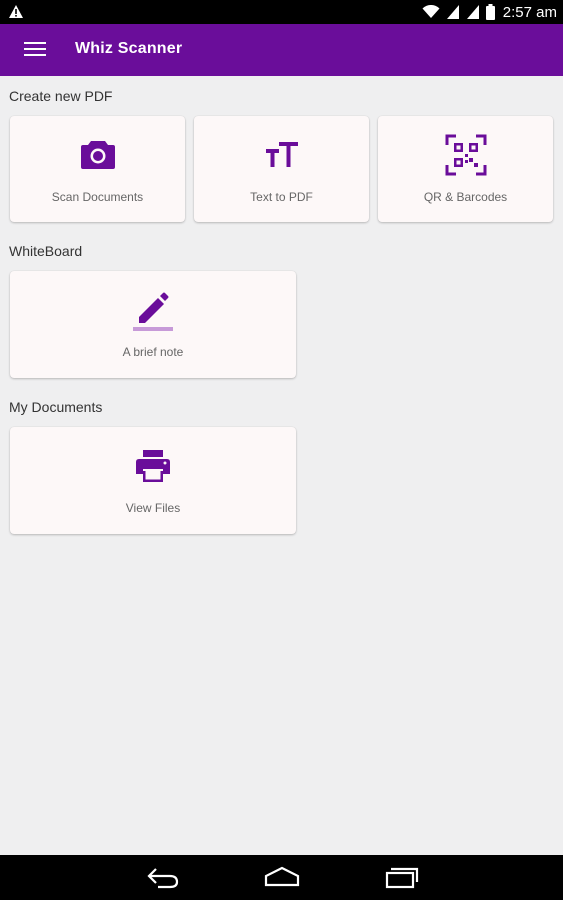 The height and width of the screenshot is (900, 563). Describe the element at coordinates (431, 11) in the screenshot. I see `wifi-icon` at that location.